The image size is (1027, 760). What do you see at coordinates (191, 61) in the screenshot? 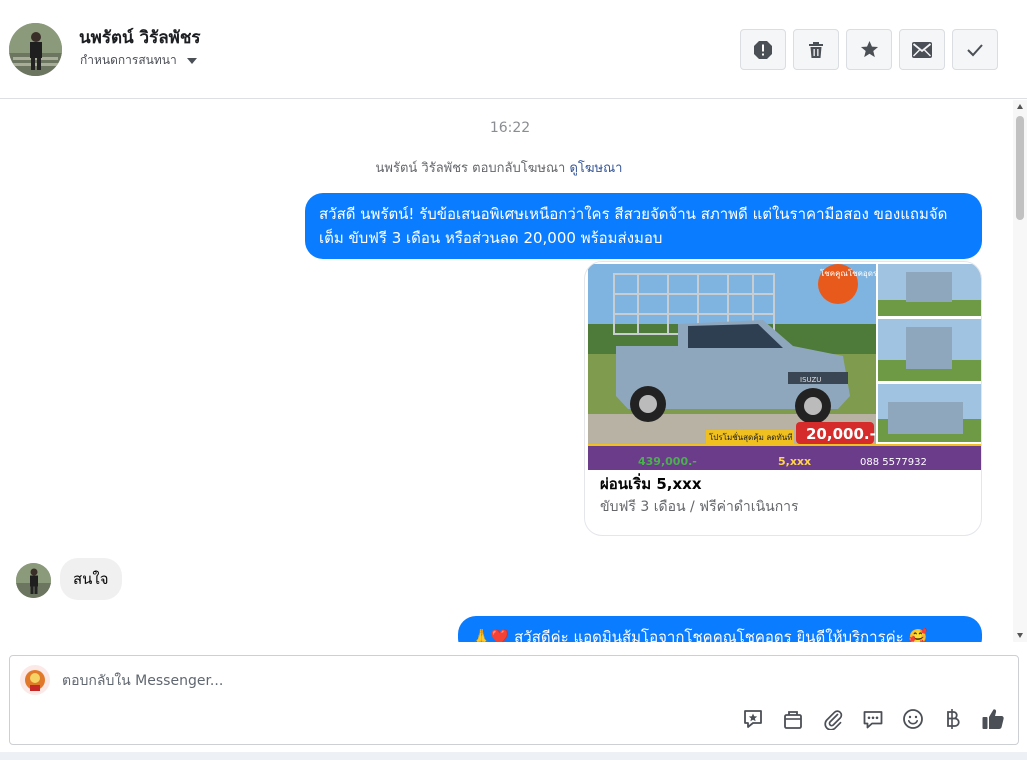
I see `chevron-down-icon` at bounding box center [191, 61].